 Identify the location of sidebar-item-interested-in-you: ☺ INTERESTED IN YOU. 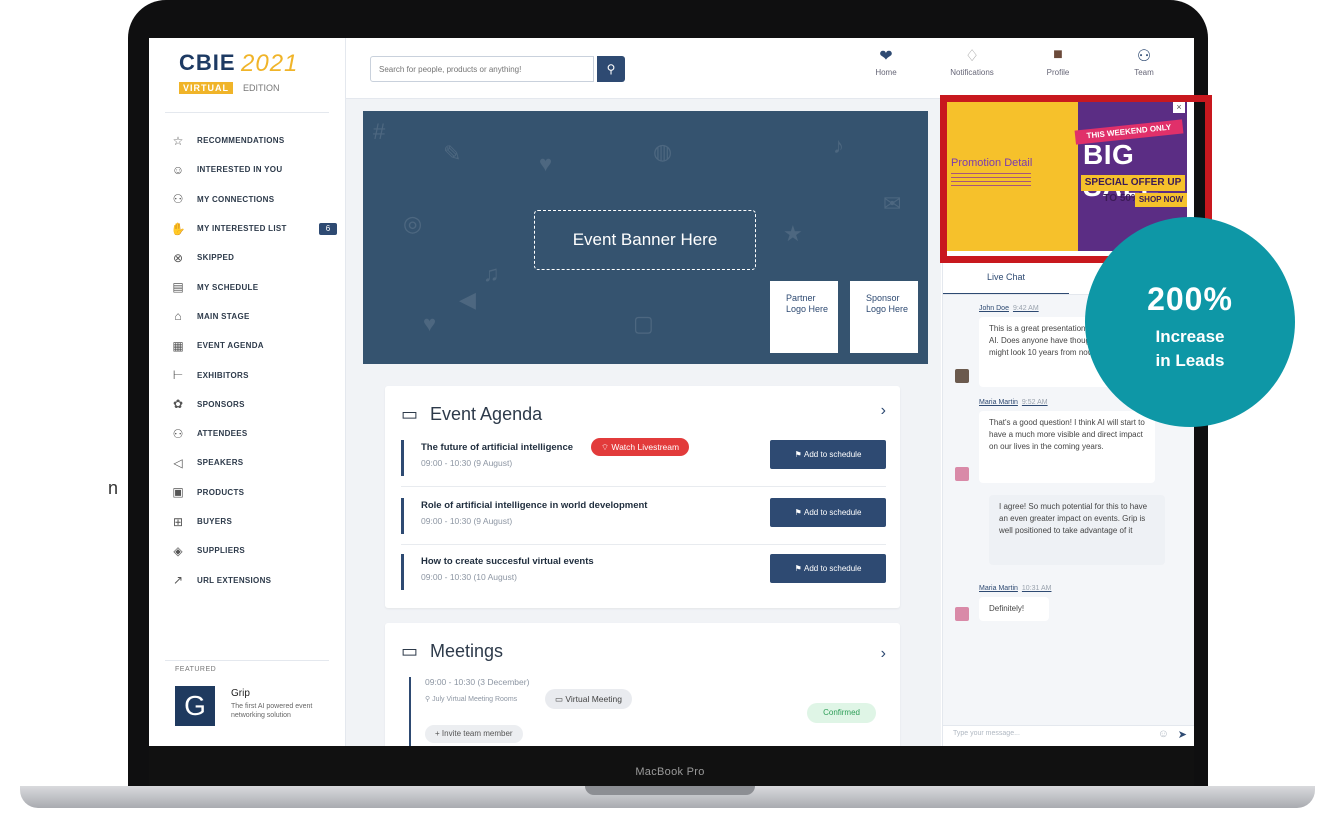
(255, 169).